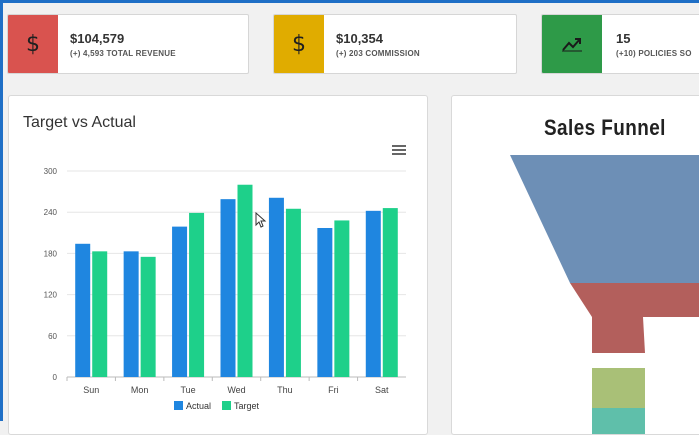  I want to click on stat-label: (+) 203 COMMISSION, so click(378, 53).